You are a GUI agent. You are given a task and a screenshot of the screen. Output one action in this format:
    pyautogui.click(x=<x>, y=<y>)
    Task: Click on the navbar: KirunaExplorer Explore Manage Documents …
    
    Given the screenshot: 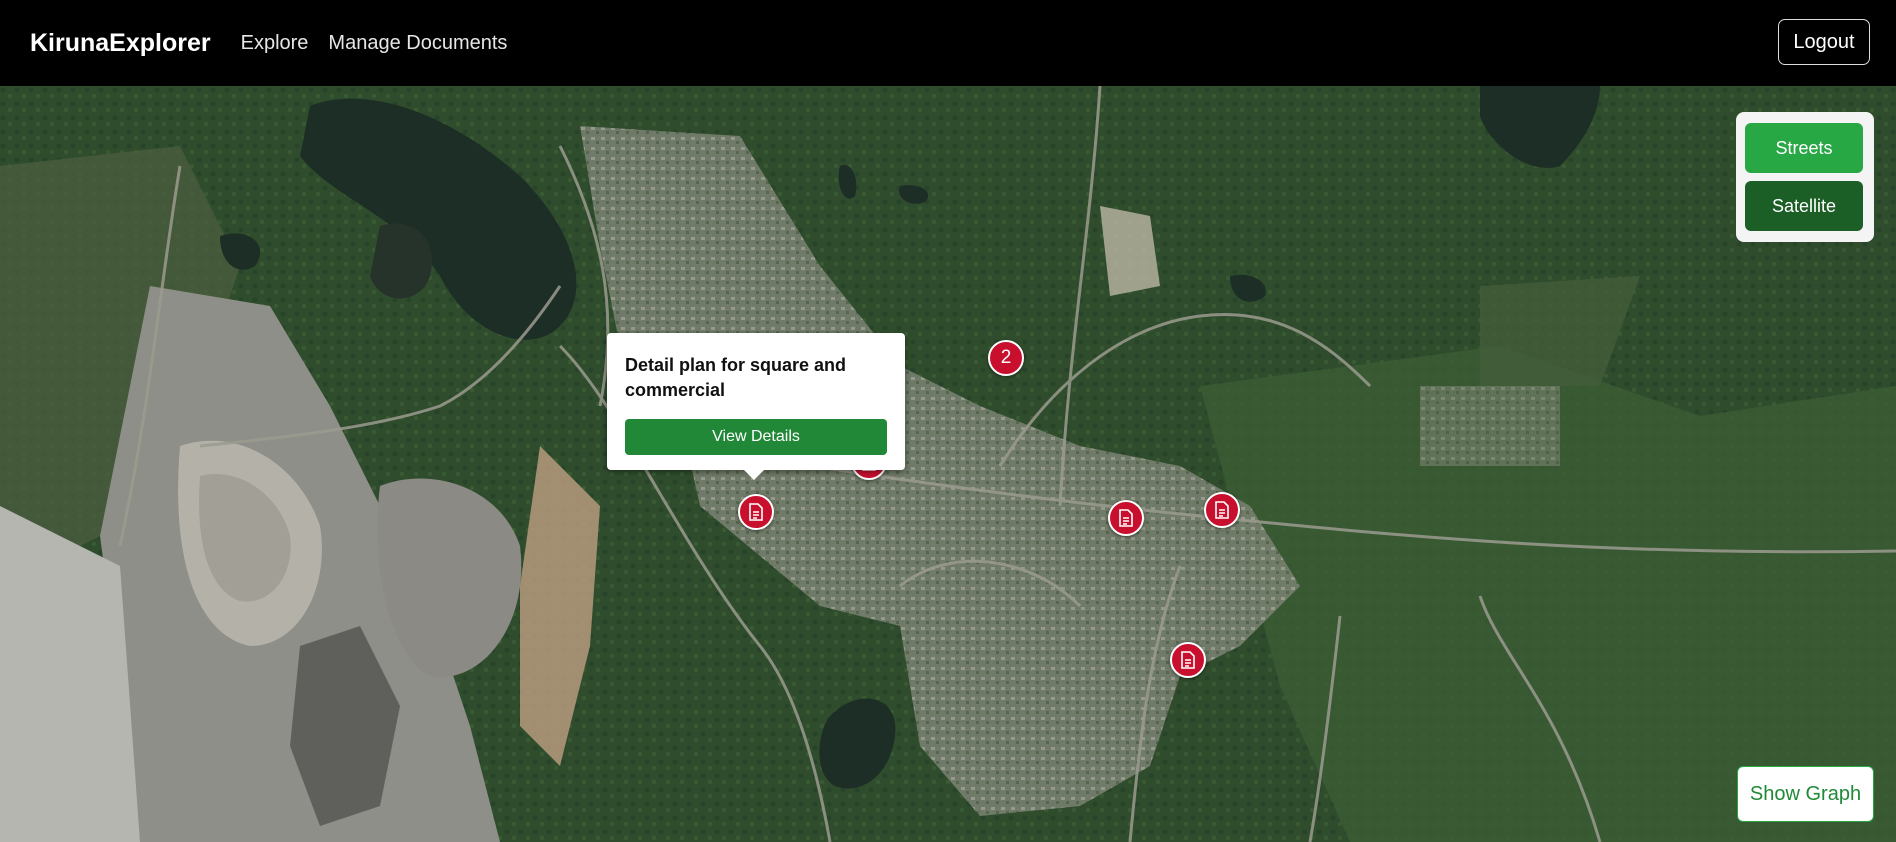 What is the action you would take?
    pyautogui.click(x=948, y=43)
    